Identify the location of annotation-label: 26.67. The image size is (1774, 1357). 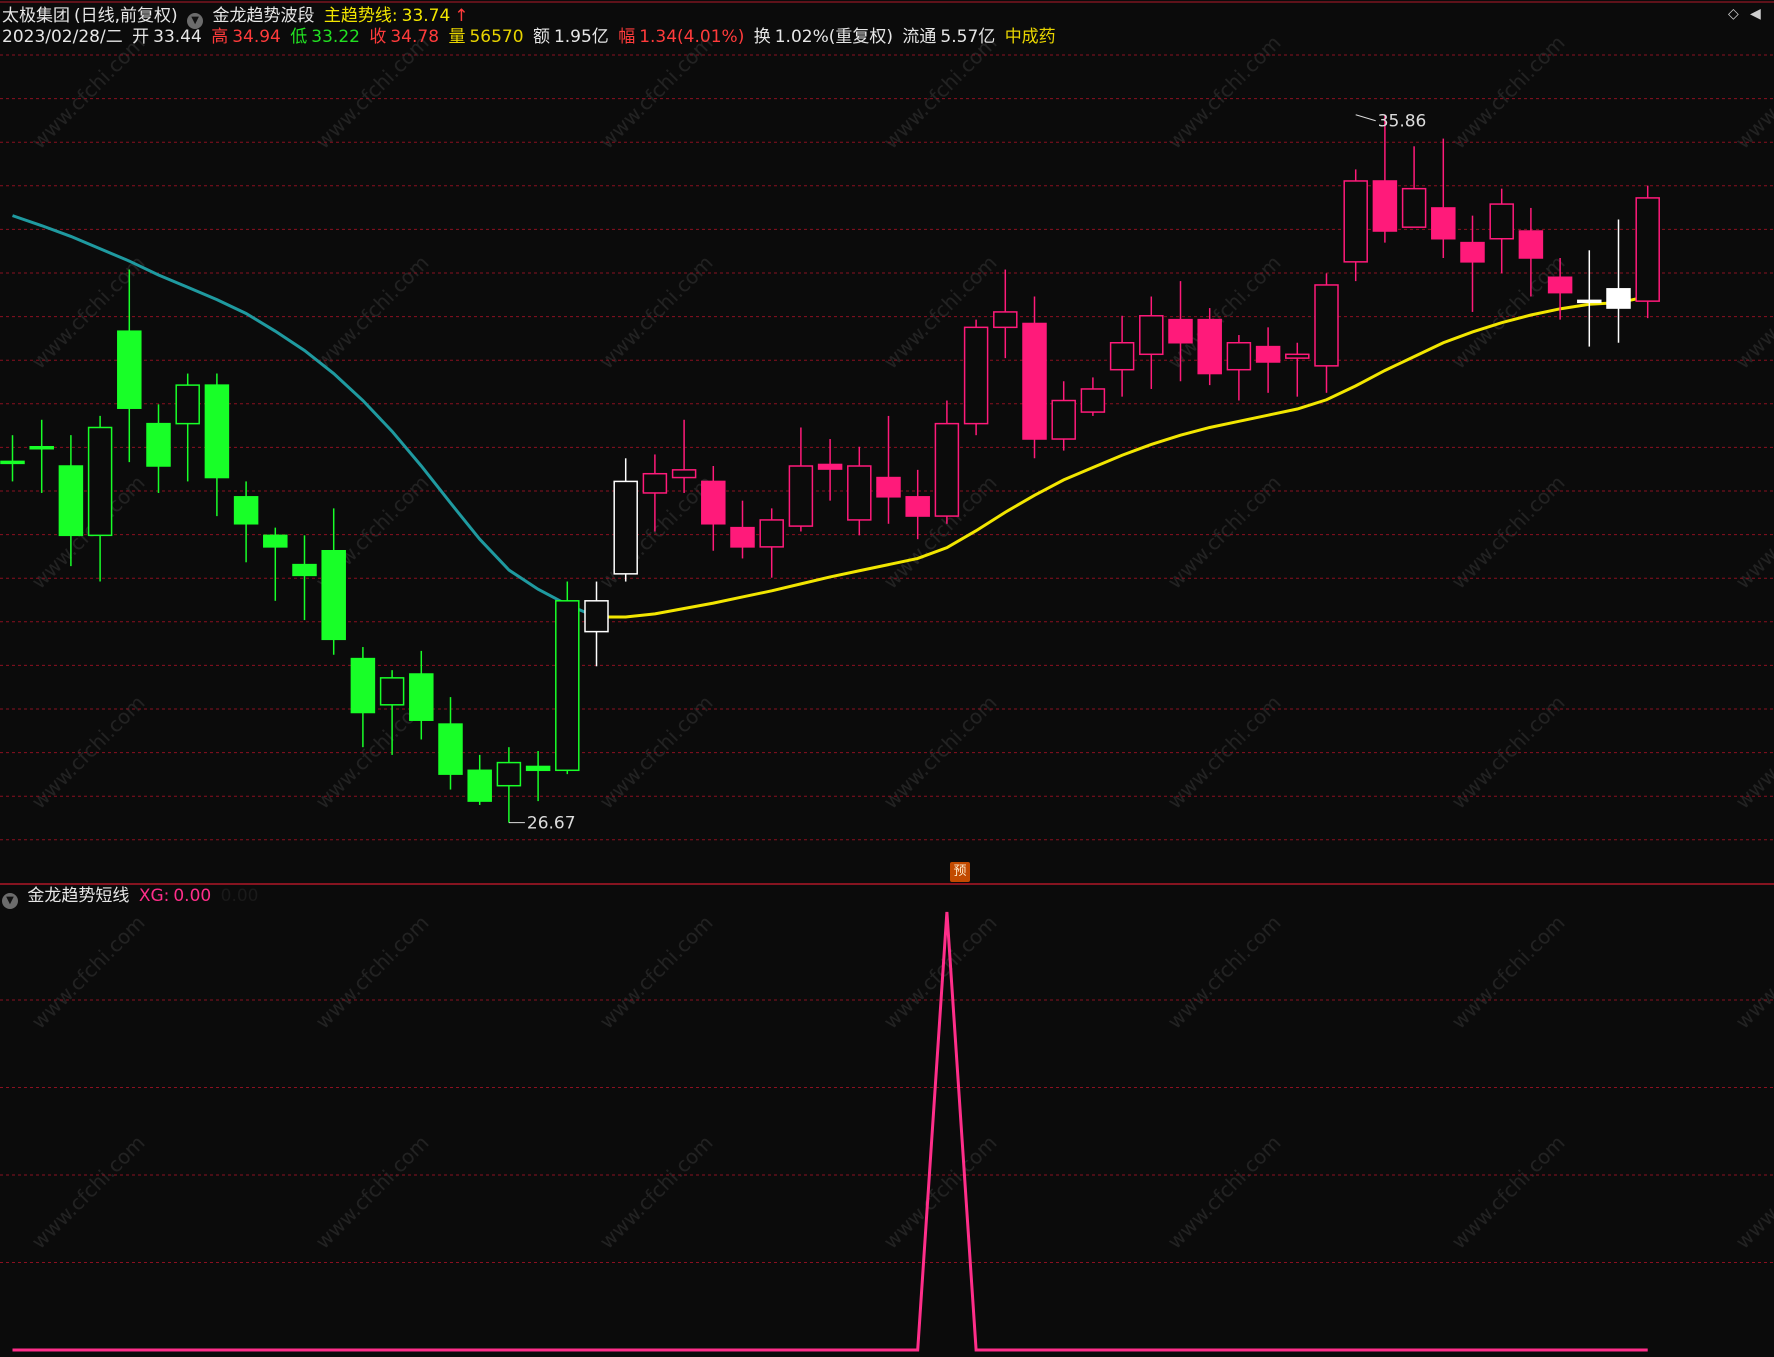
(551, 824).